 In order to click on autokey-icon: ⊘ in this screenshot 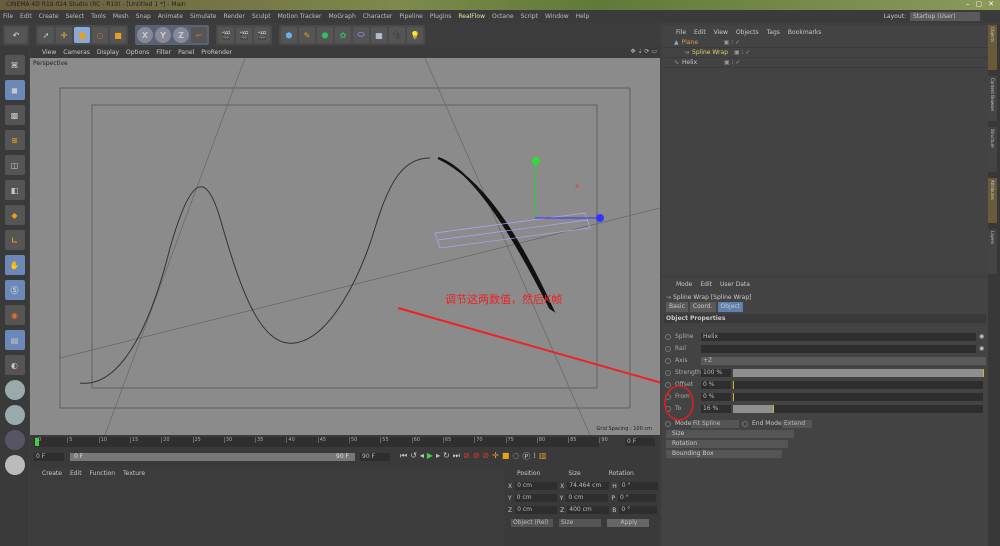, I will do `click(476, 456)`.